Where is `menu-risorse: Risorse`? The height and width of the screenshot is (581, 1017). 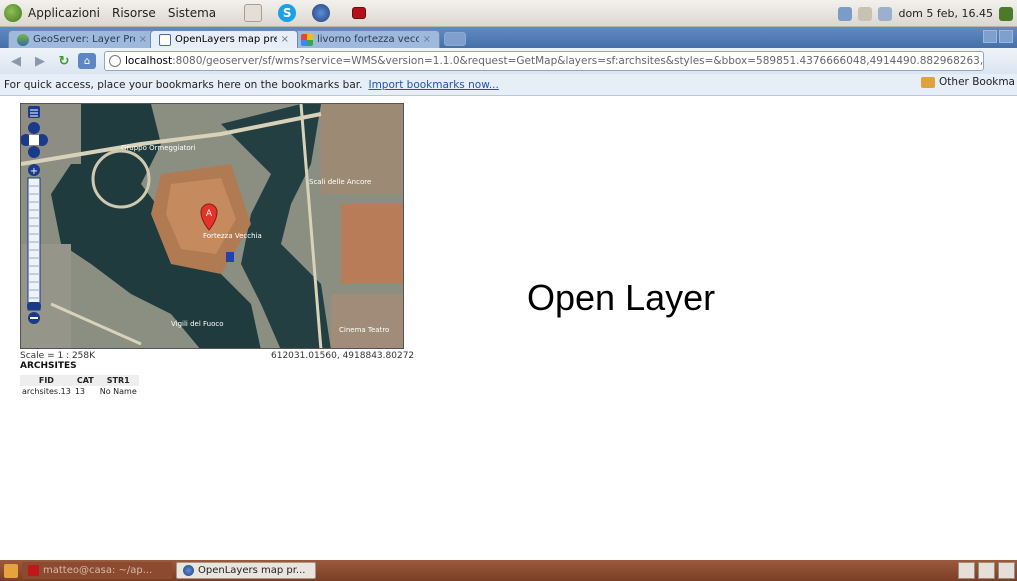 menu-risorse: Risorse is located at coordinates (134, 13).